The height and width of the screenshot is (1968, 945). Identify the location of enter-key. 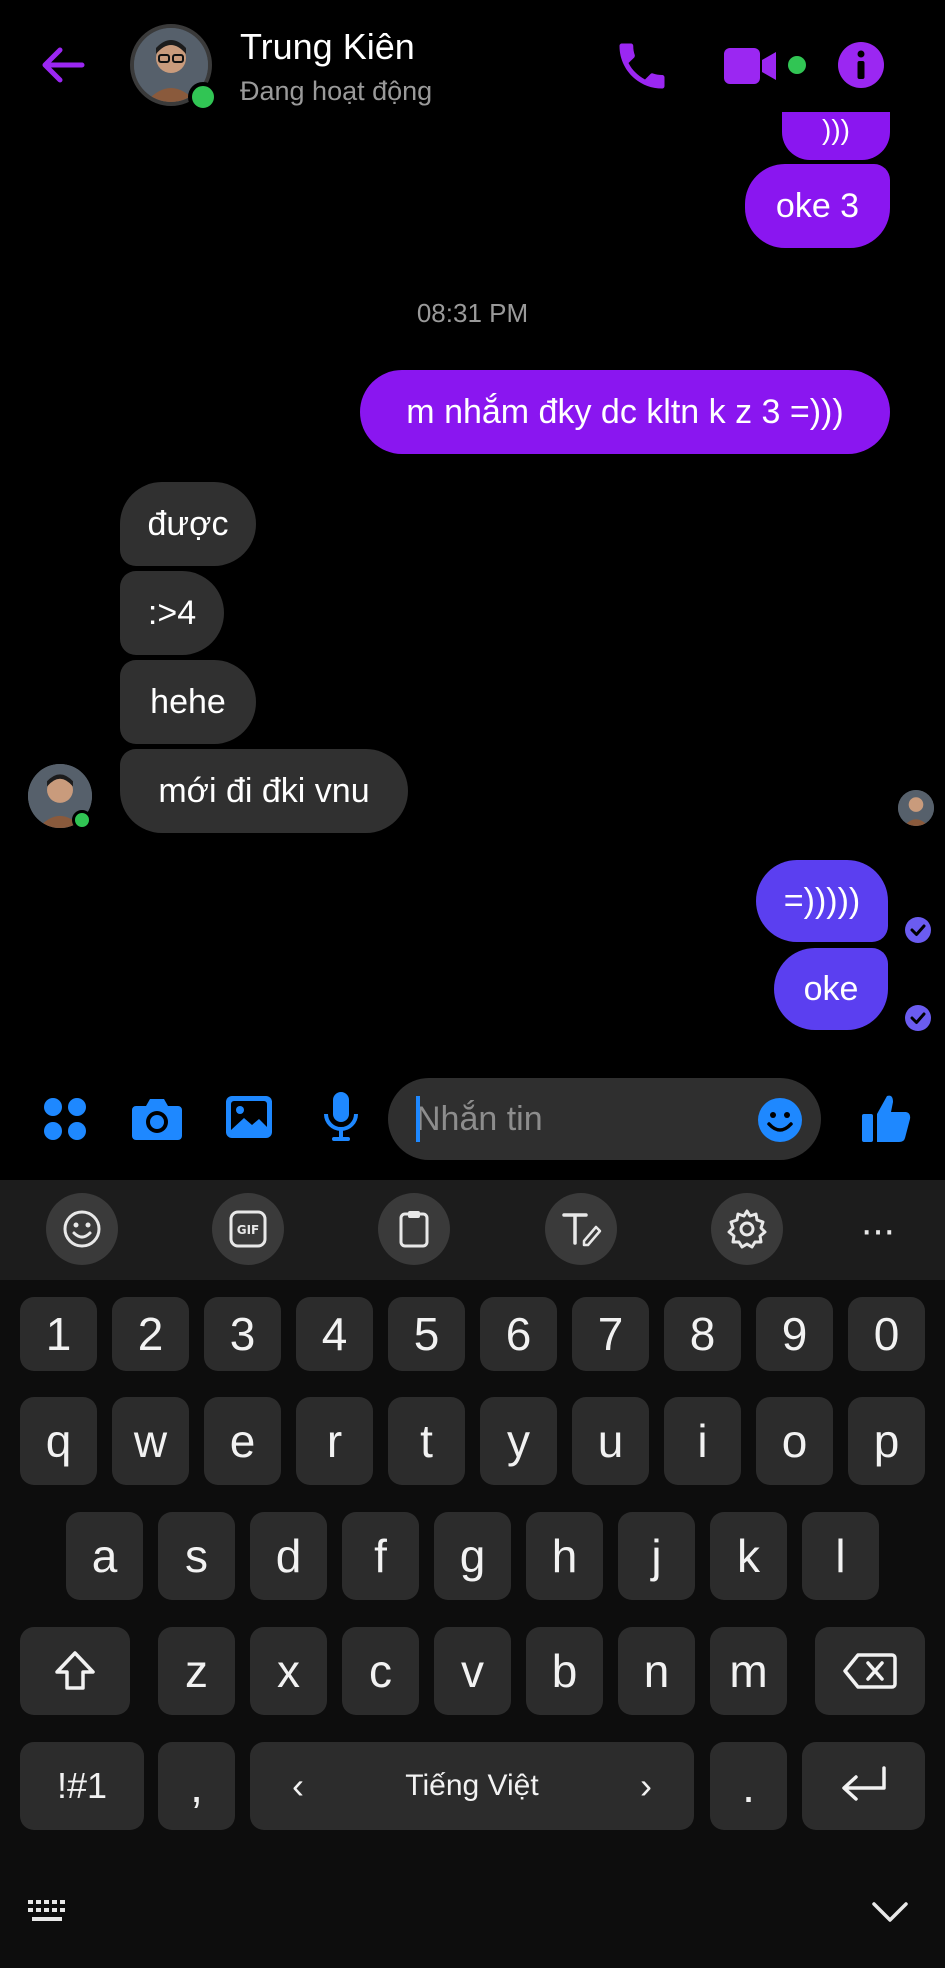
(863, 1786).